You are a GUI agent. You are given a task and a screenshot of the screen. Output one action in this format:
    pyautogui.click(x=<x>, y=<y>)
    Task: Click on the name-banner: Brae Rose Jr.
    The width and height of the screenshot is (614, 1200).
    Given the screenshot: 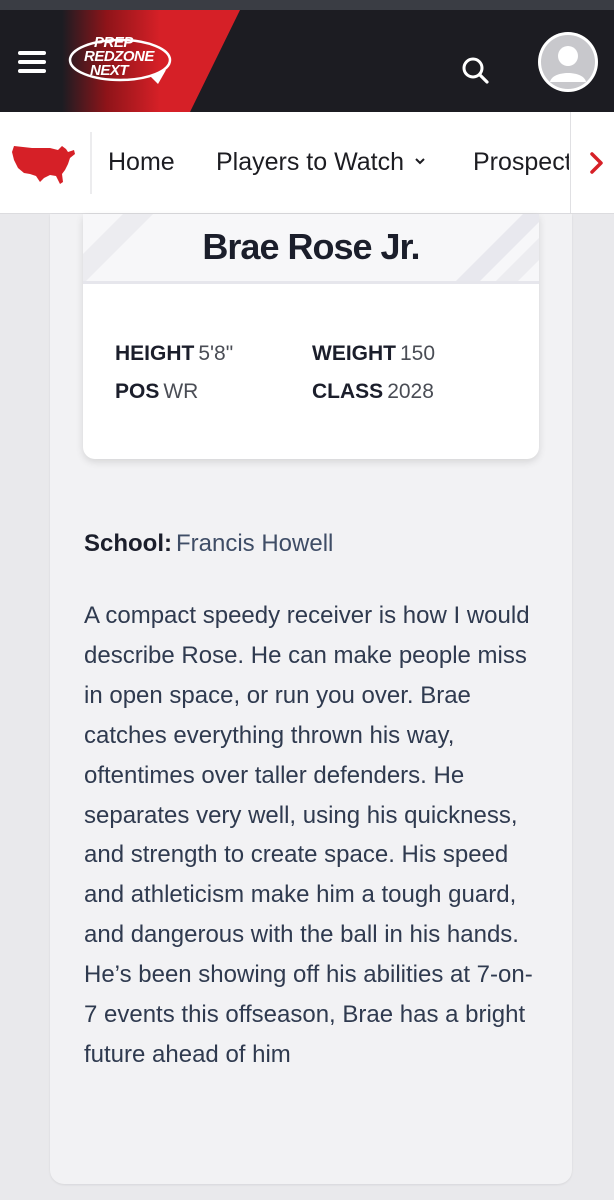 What is the action you would take?
    pyautogui.click(x=311, y=249)
    